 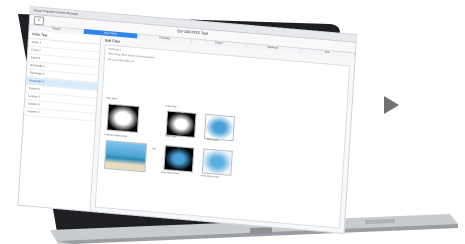 I want to click on laptop-hinge, so click(x=261, y=230).